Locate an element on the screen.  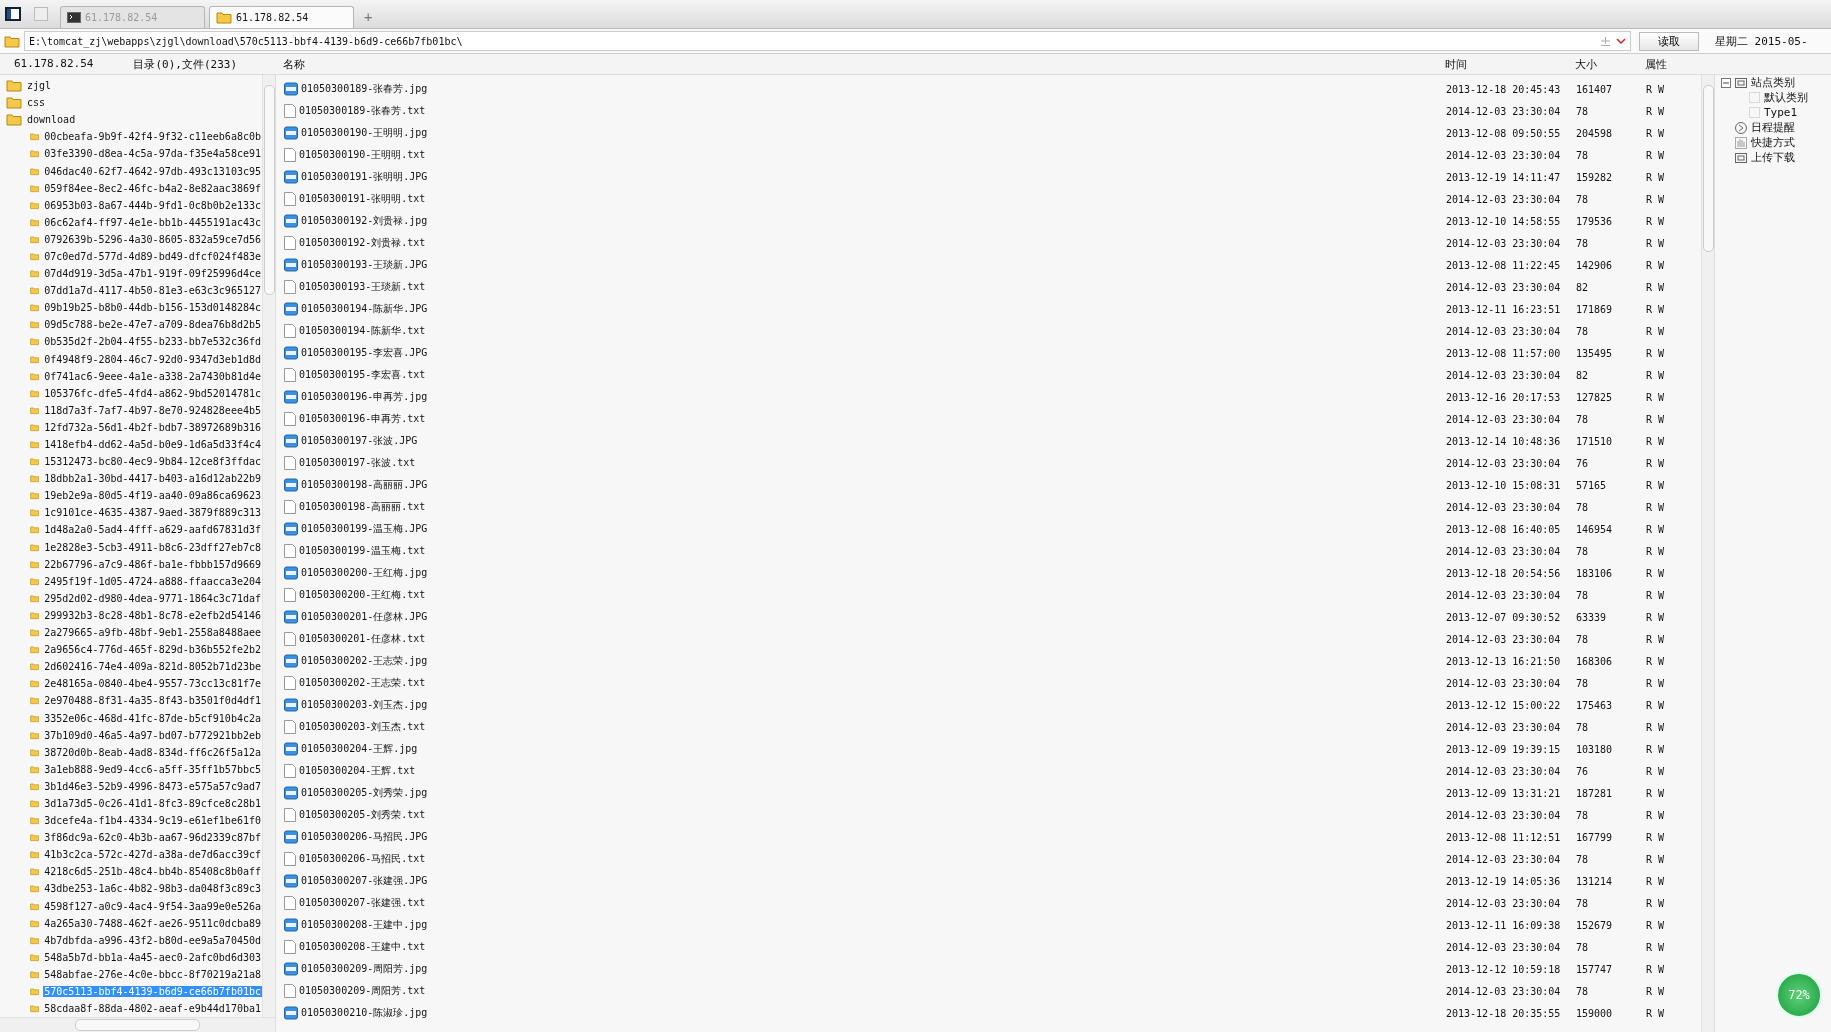
file-name: 01050300204-王辉.txt is located at coordinates (865, 771).